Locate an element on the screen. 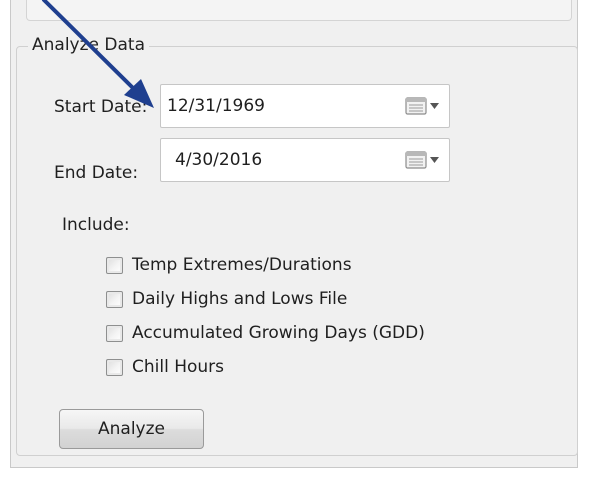 The width and height of the screenshot is (598, 481). include-label: Include: is located at coordinates (96, 225).